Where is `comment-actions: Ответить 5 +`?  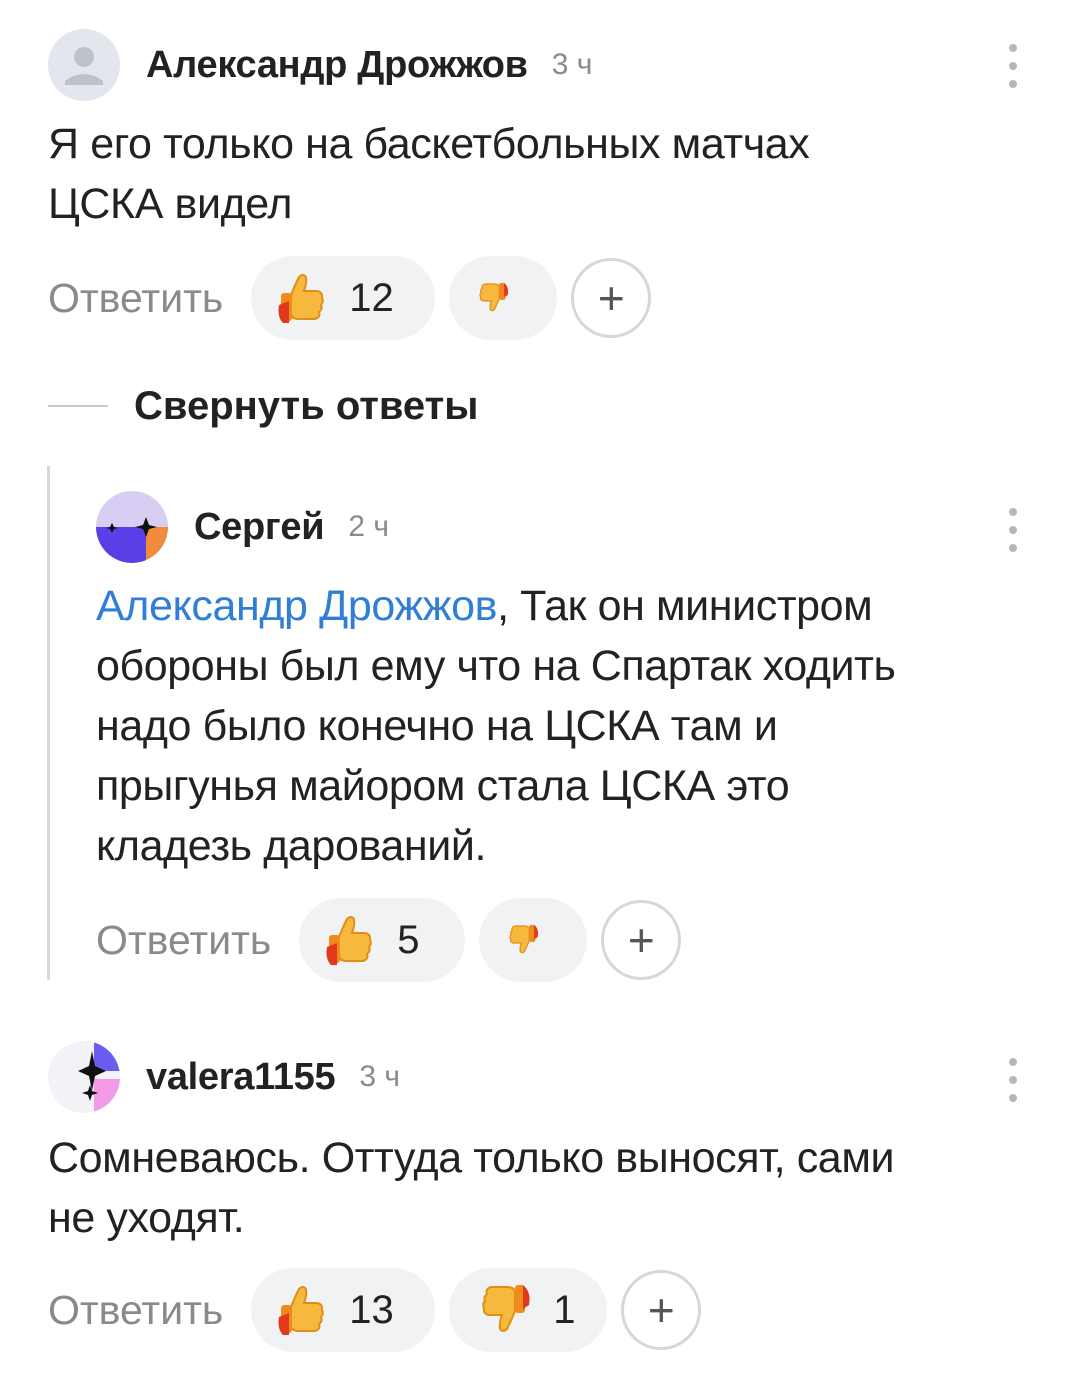 comment-actions: Ответить 5 + is located at coordinates (389, 940).